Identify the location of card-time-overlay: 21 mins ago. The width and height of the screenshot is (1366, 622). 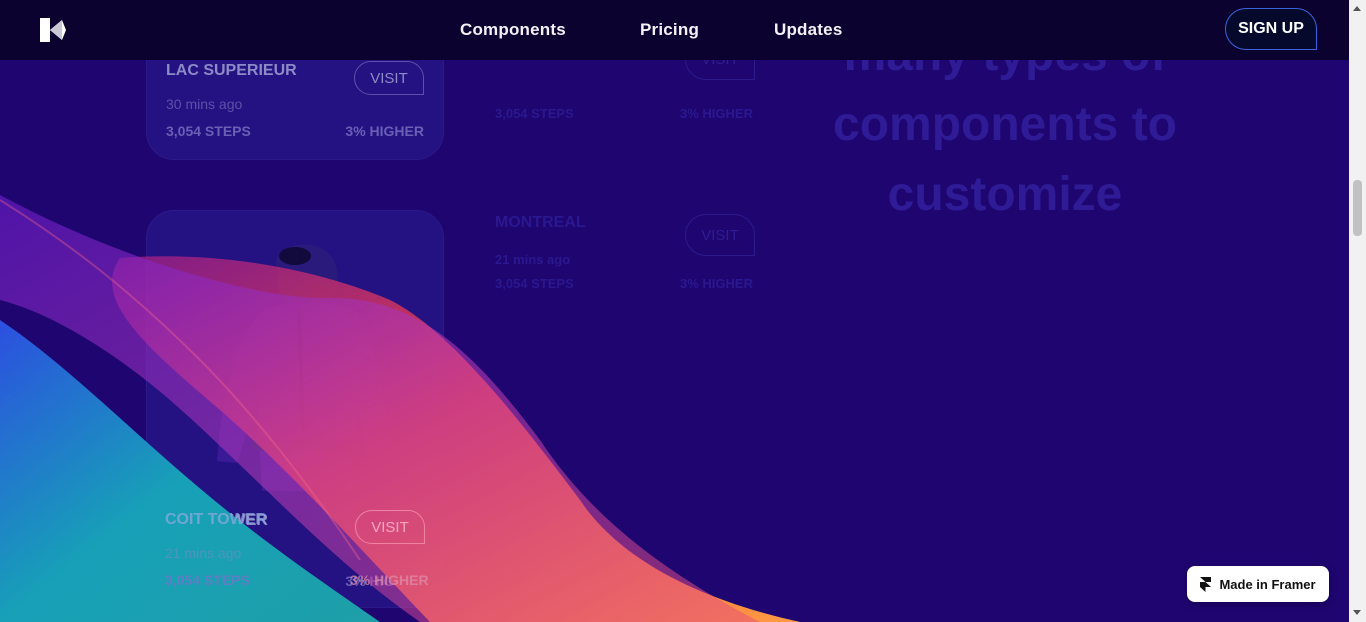
(203, 553).